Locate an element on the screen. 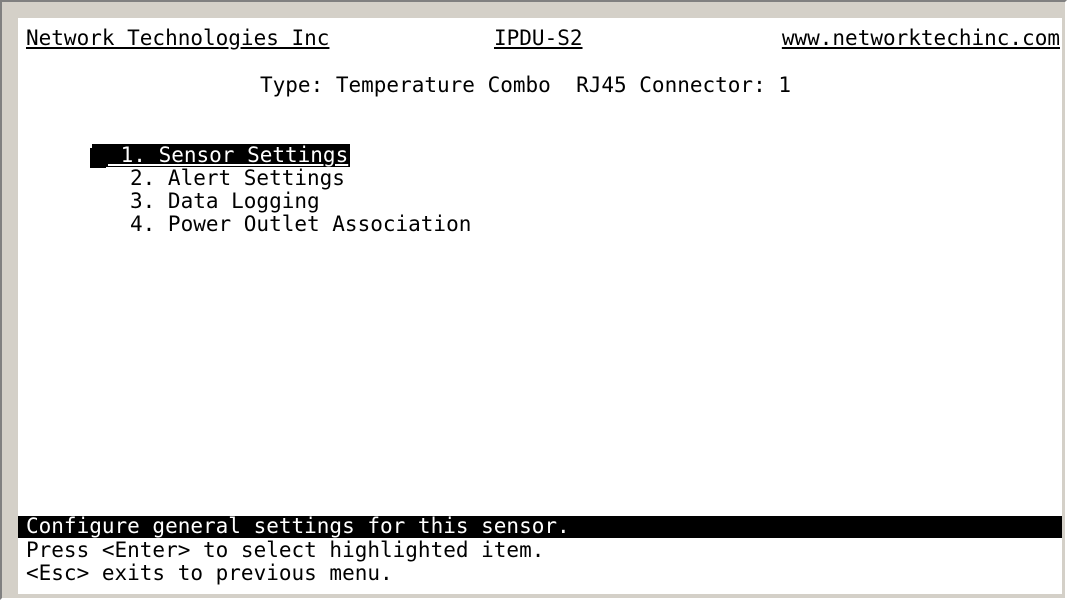  menu-item-alert-settings: 2. Alert Settings is located at coordinates (237, 178).